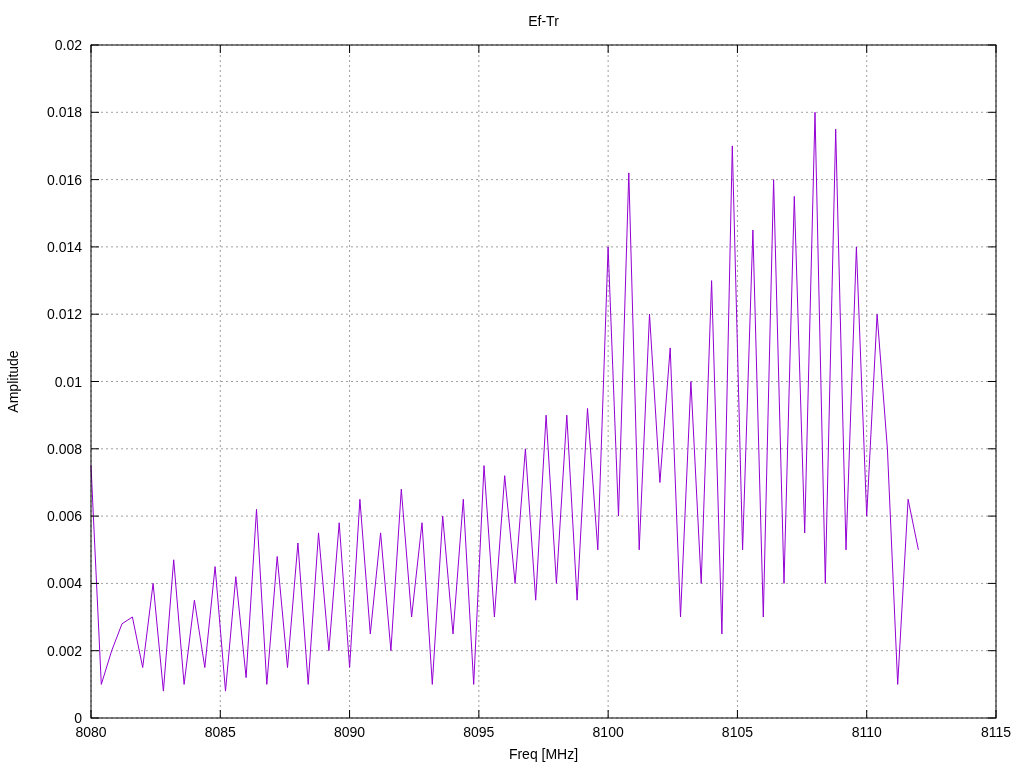  Describe the element at coordinates (68, 45) in the screenshot. I see `y-tick-label: 0.02` at that location.